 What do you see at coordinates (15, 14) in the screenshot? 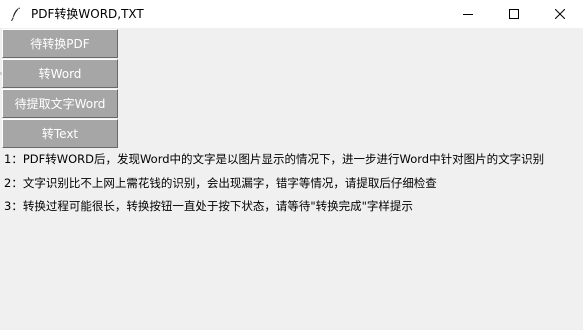
I see `feather-icon` at bounding box center [15, 14].